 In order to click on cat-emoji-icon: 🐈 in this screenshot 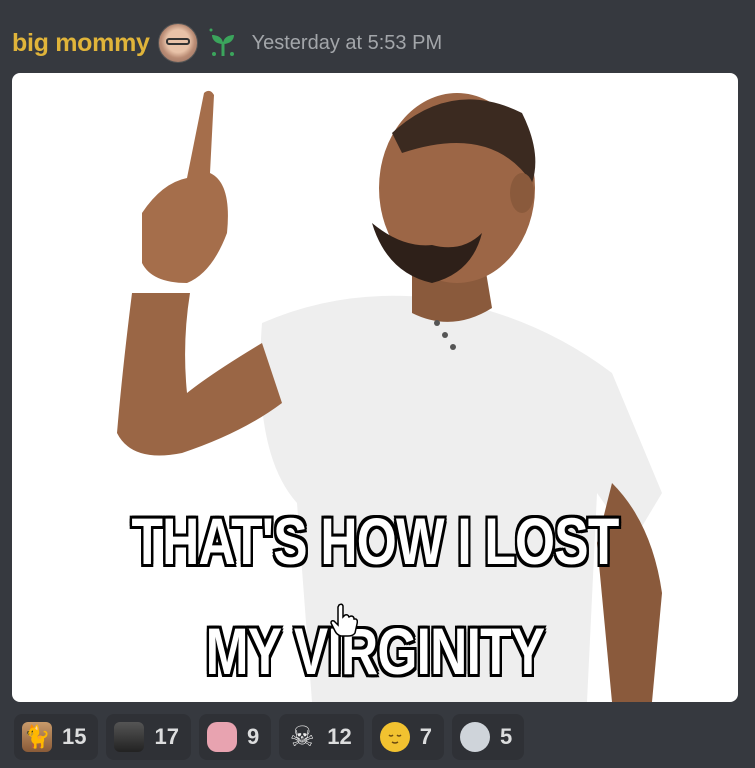, I will do `click(37, 737)`.